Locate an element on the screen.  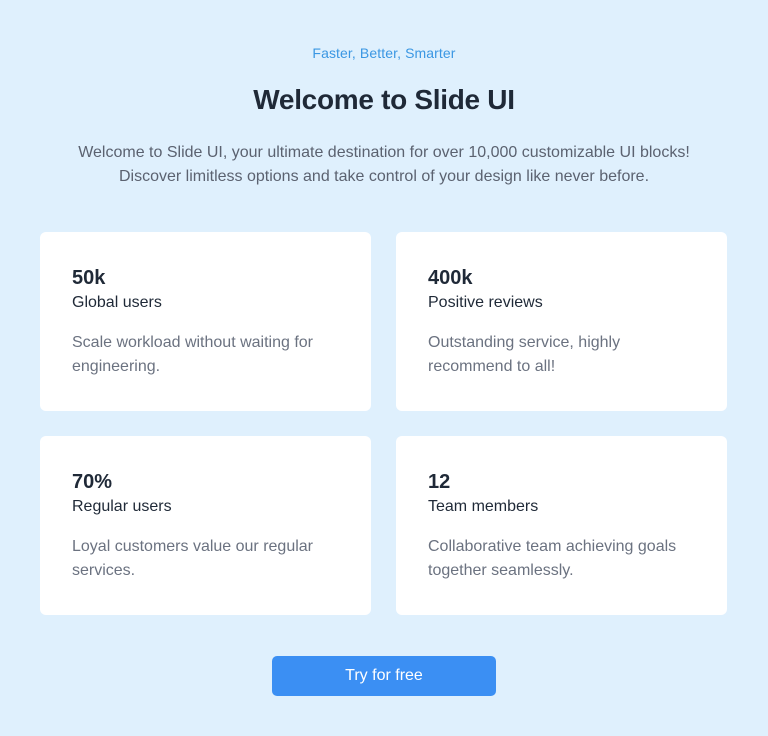
stat-value: 12 is located at coordinates (439, 482).